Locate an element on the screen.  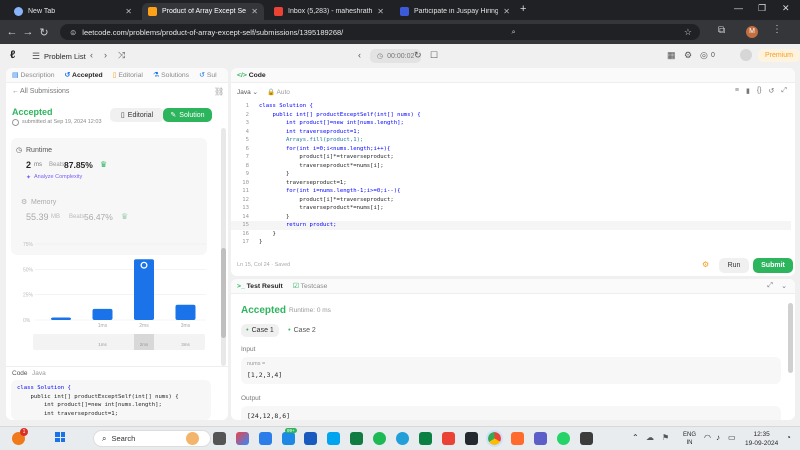
notes-icon: ☐ is located at coordinates (434, 55).